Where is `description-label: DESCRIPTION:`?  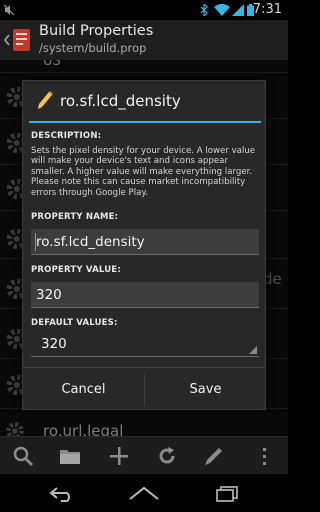 description-label: DESCRIPTION: is located at coordinates (66, 136).